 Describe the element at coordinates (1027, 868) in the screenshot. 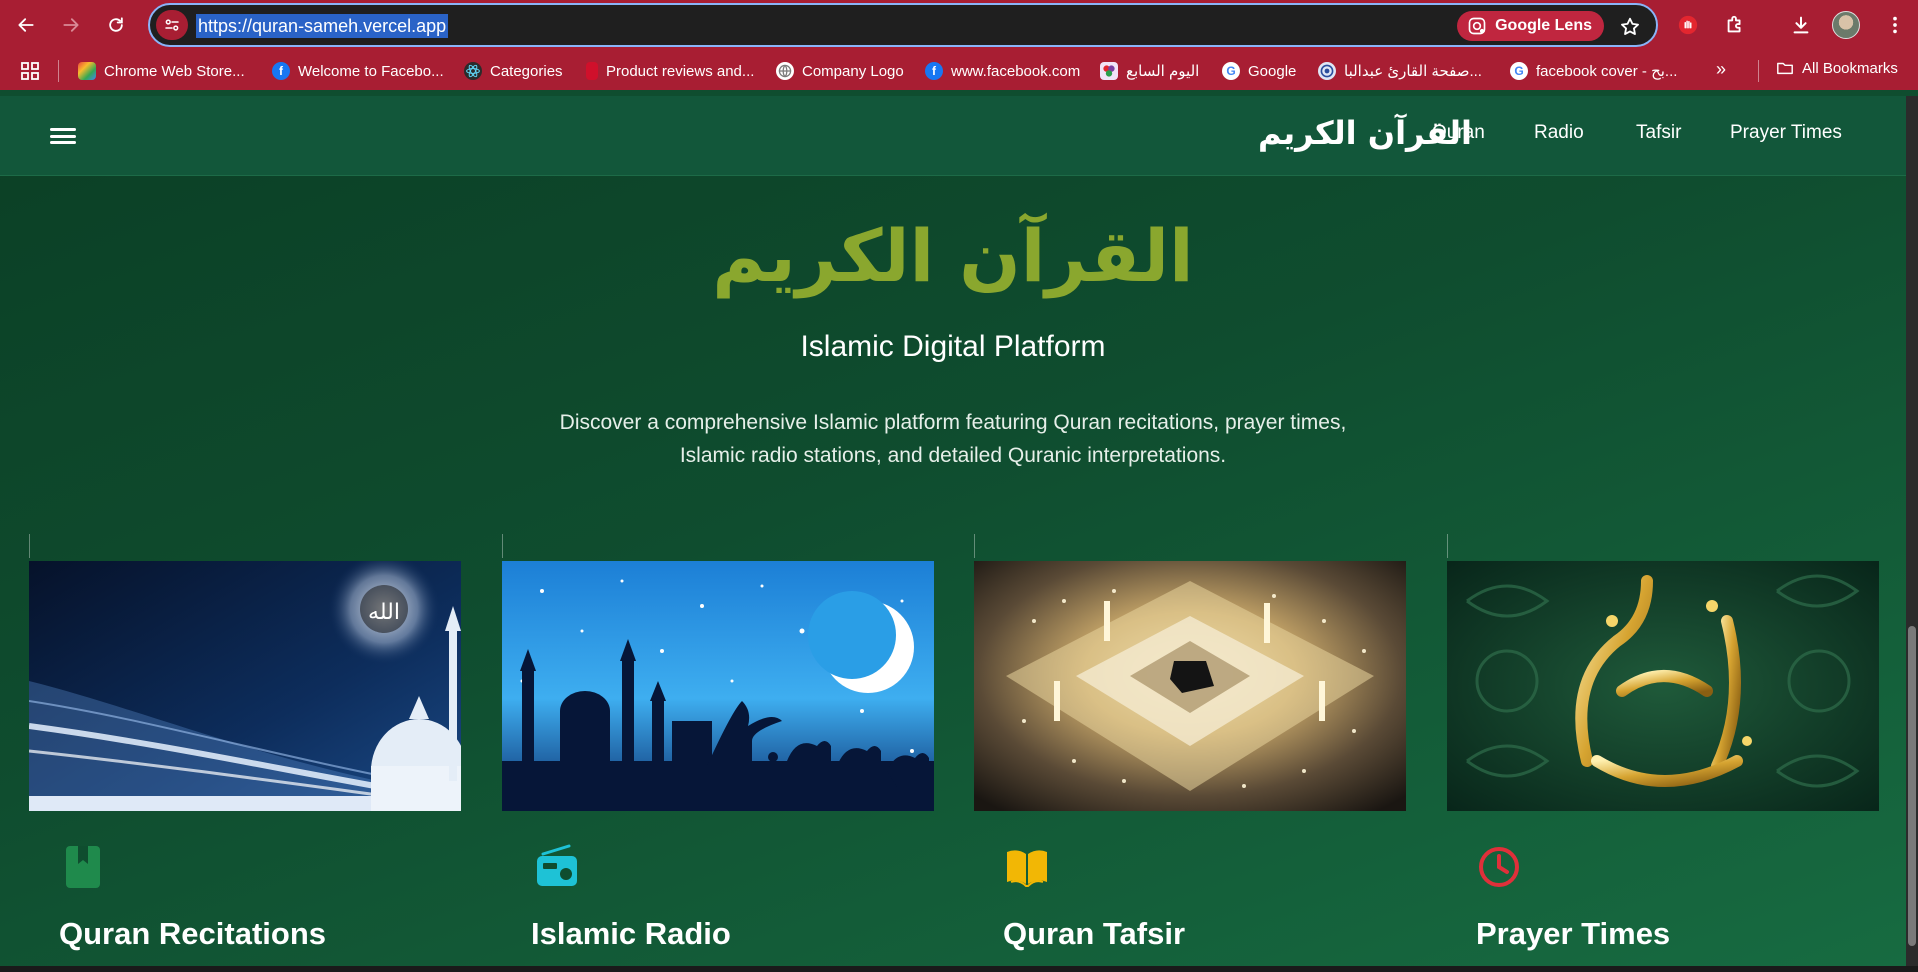

I see `open-book-icon` at that location.